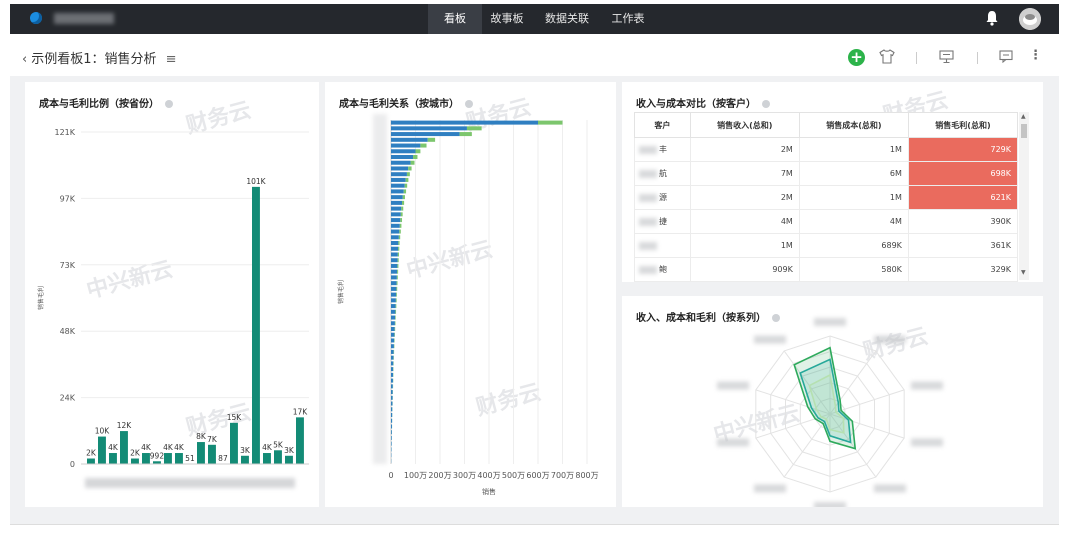  Describe the element at coordinates (887, 56) in the screenshot. I see `theme-shirt-icon` at that location.